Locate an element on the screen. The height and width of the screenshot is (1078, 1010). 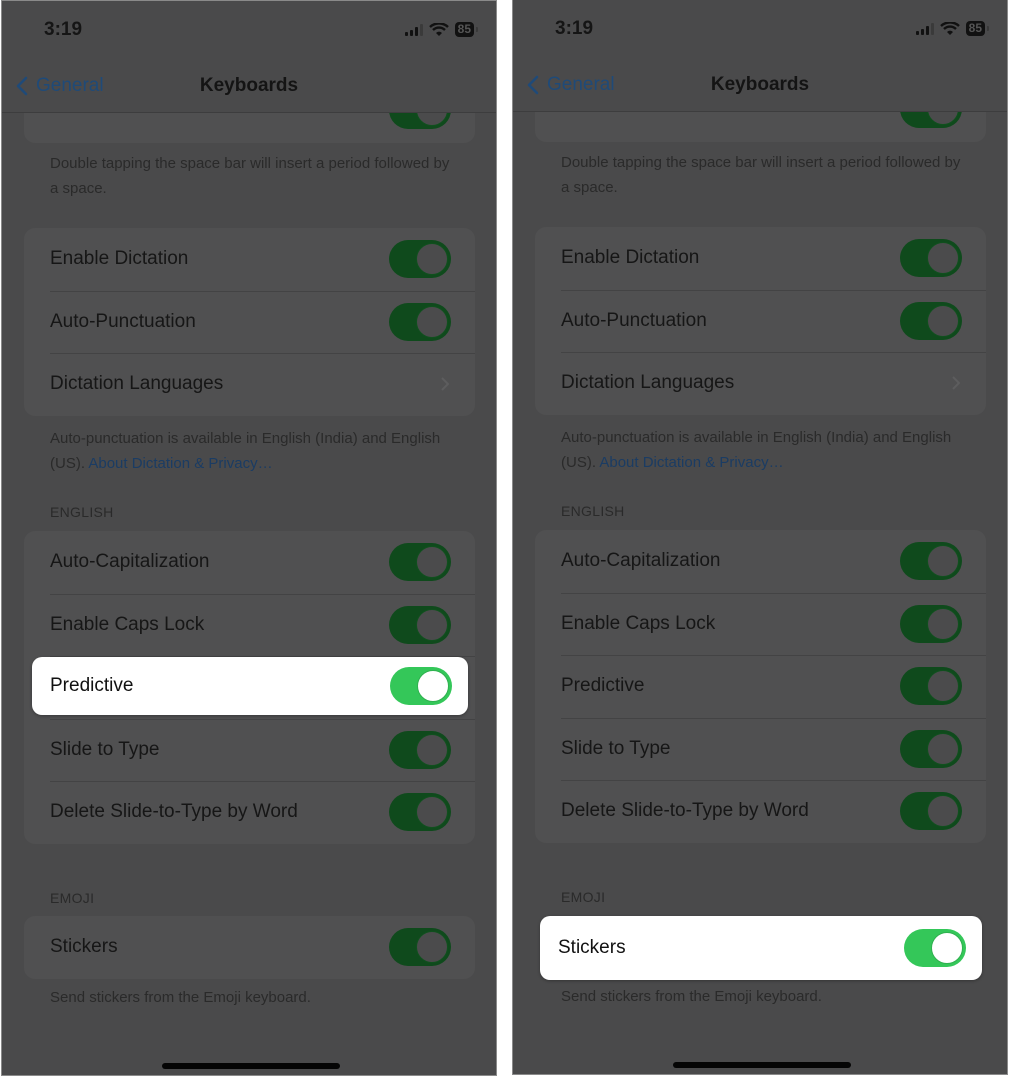
highlighted-row-predictive: Predictive is located at coordinates (250, 686).